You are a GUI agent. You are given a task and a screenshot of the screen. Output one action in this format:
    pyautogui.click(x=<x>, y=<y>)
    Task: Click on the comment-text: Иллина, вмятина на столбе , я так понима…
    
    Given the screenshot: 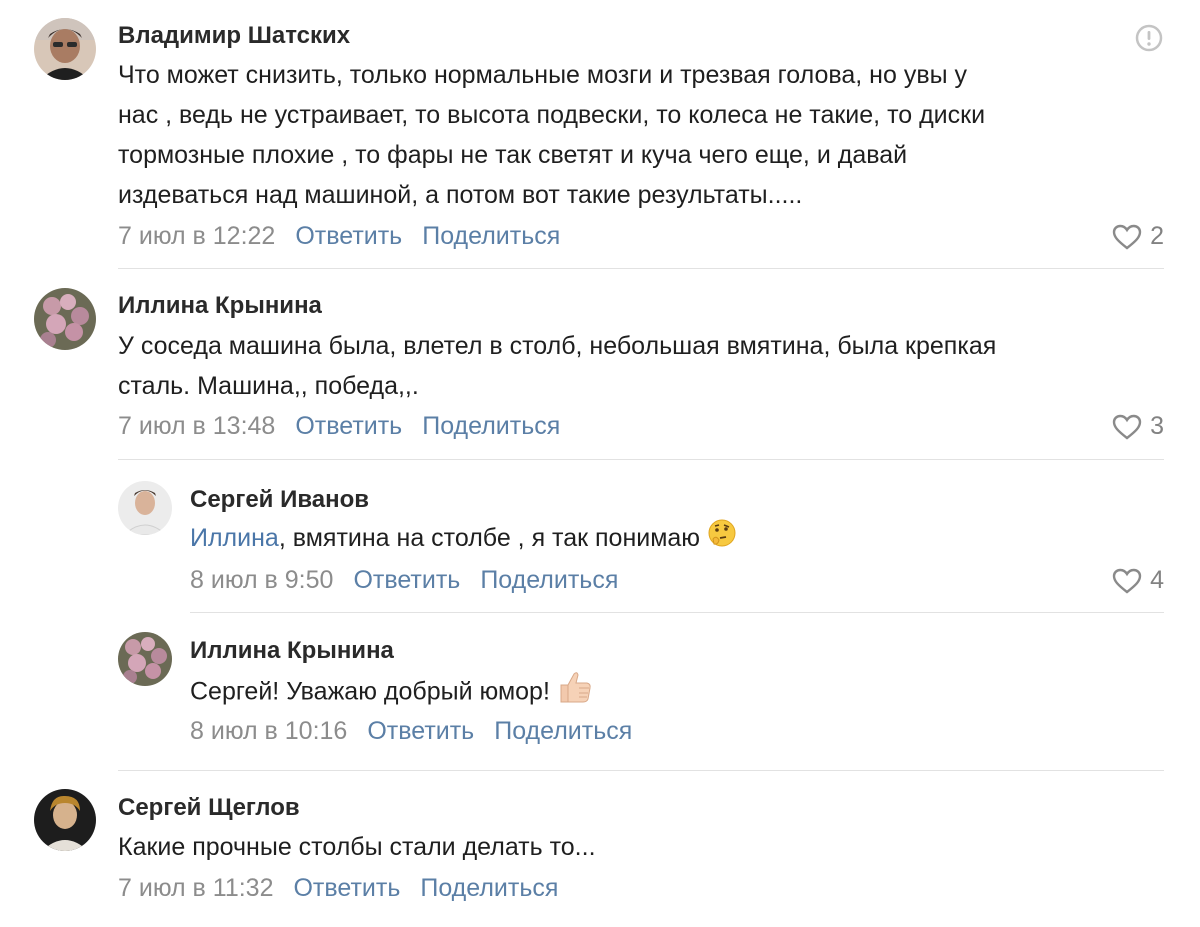 What is the action you would take?
    pyautogui.click(x=670, y=539)
    